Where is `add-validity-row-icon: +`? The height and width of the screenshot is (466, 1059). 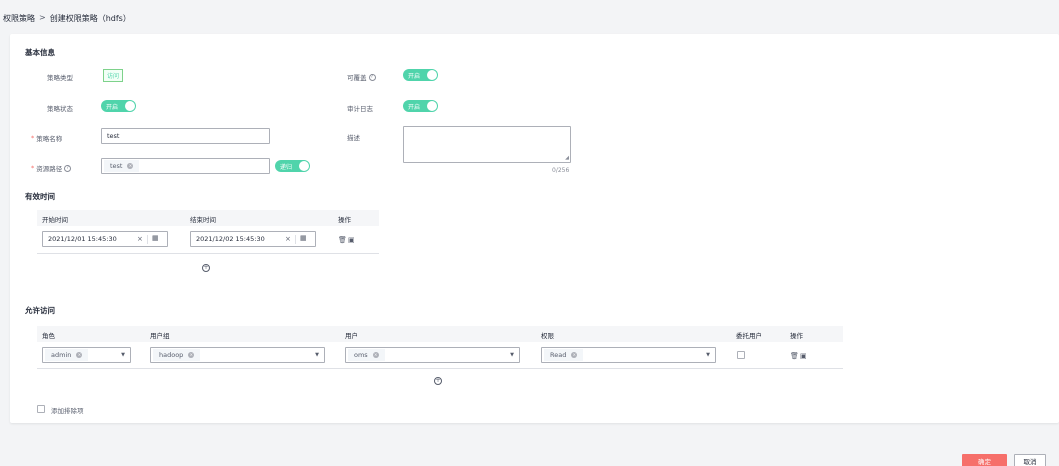
add-validity-row-icon: + is located at coordinates (206, 268).